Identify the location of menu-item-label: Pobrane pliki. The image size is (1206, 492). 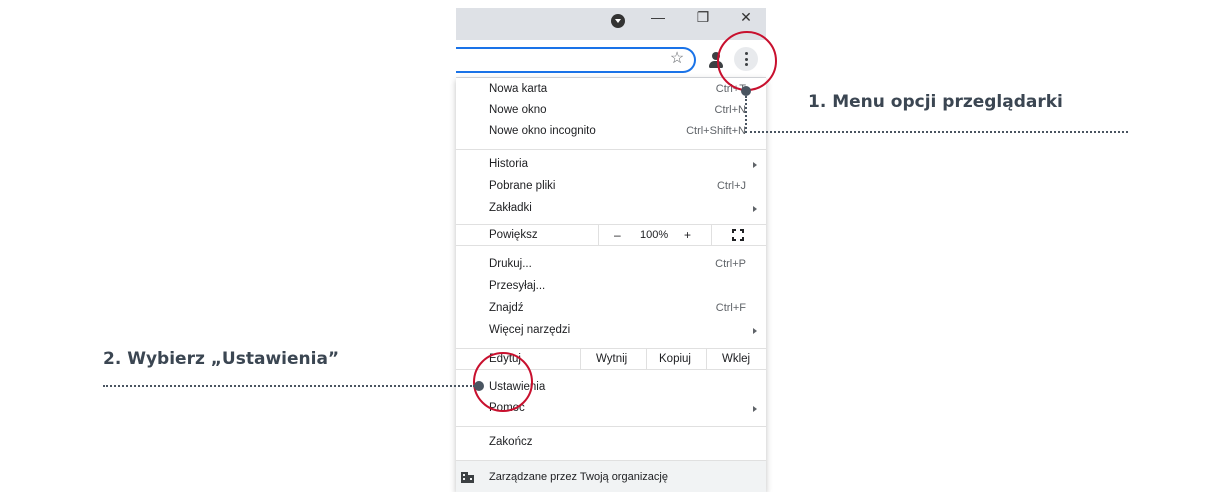
(522, 186).